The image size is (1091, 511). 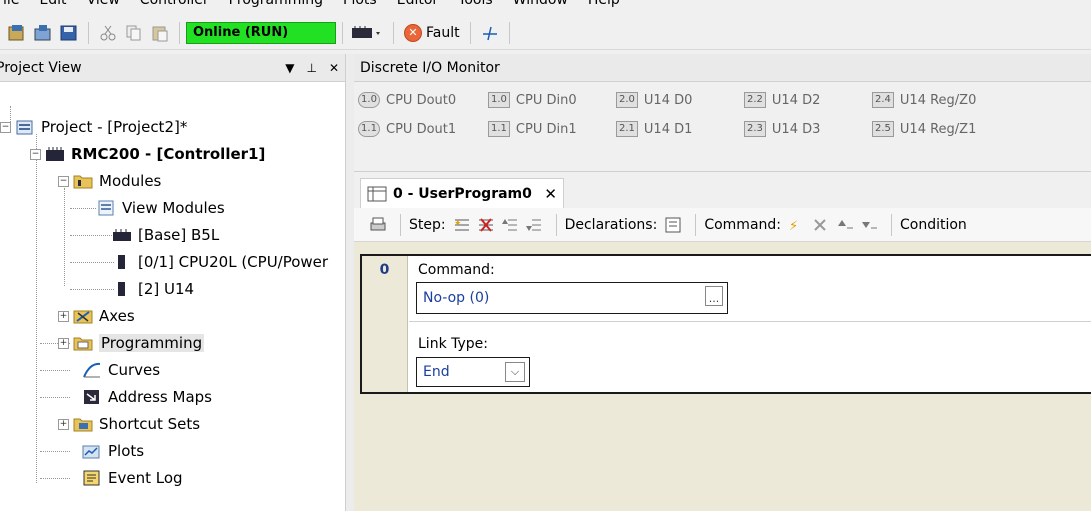 I want to click on tree-item-u14: [2] U14, so click(x=153, y=289).